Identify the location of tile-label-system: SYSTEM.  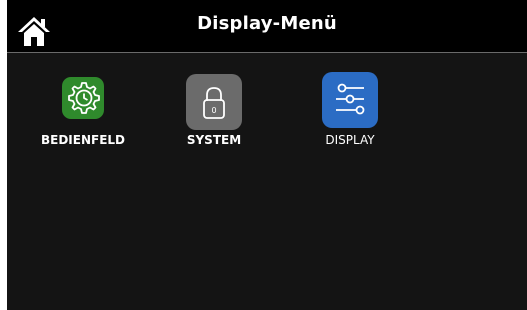
(214, 140).